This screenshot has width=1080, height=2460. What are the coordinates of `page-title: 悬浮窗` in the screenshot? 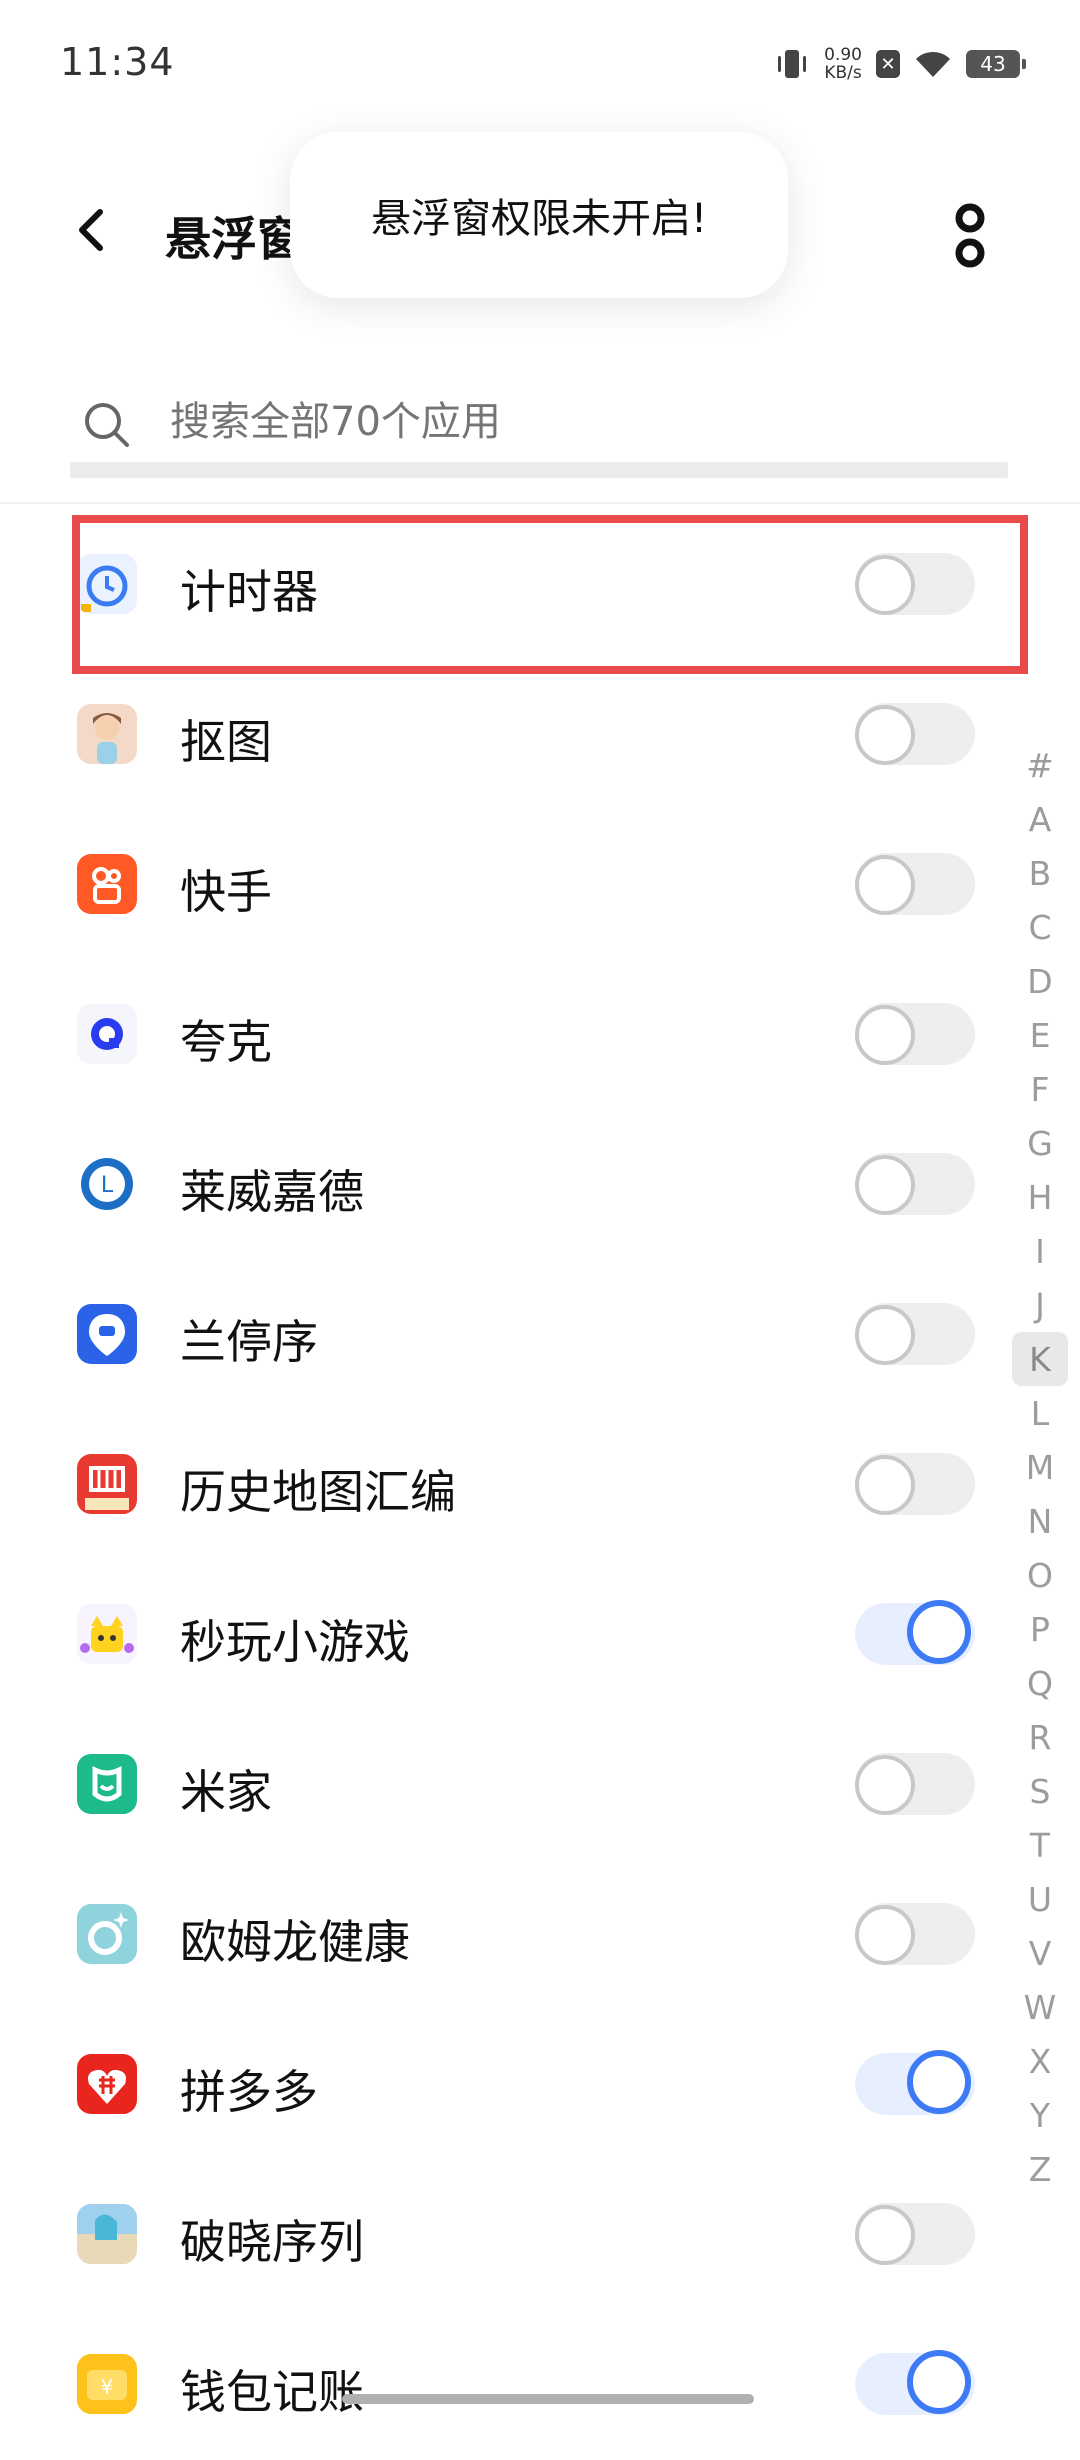 It's located at (230, 239).